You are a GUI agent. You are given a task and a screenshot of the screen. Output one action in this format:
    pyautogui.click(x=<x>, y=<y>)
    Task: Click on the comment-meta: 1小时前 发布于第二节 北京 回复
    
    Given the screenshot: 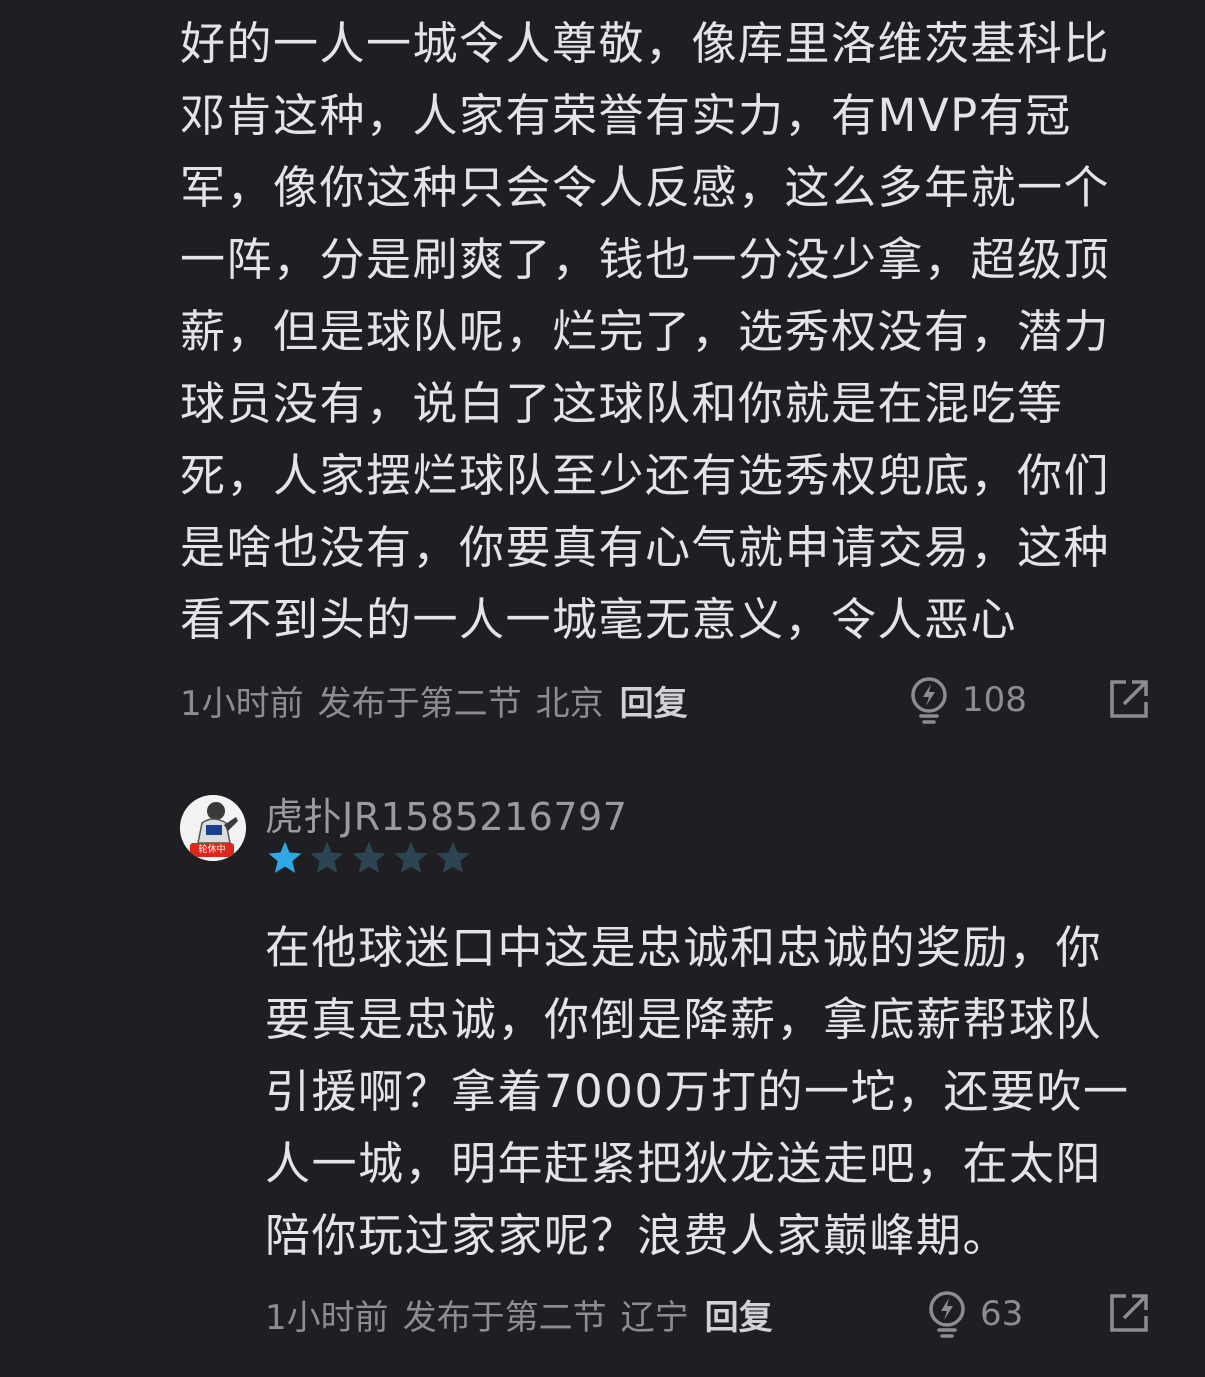 What is the action you would take?
    pyautogui.click(x=441, y=700)
    